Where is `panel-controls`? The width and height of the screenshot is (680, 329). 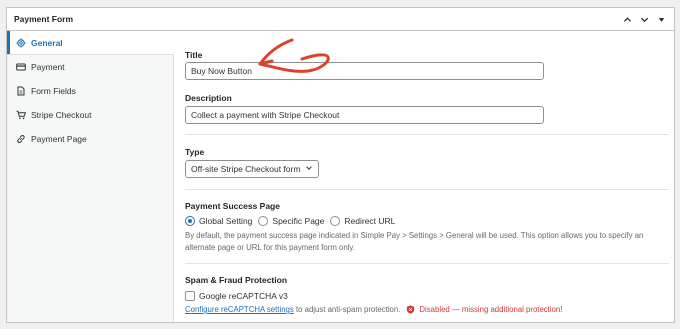
panel-controls is located at coordinates (644, 19).